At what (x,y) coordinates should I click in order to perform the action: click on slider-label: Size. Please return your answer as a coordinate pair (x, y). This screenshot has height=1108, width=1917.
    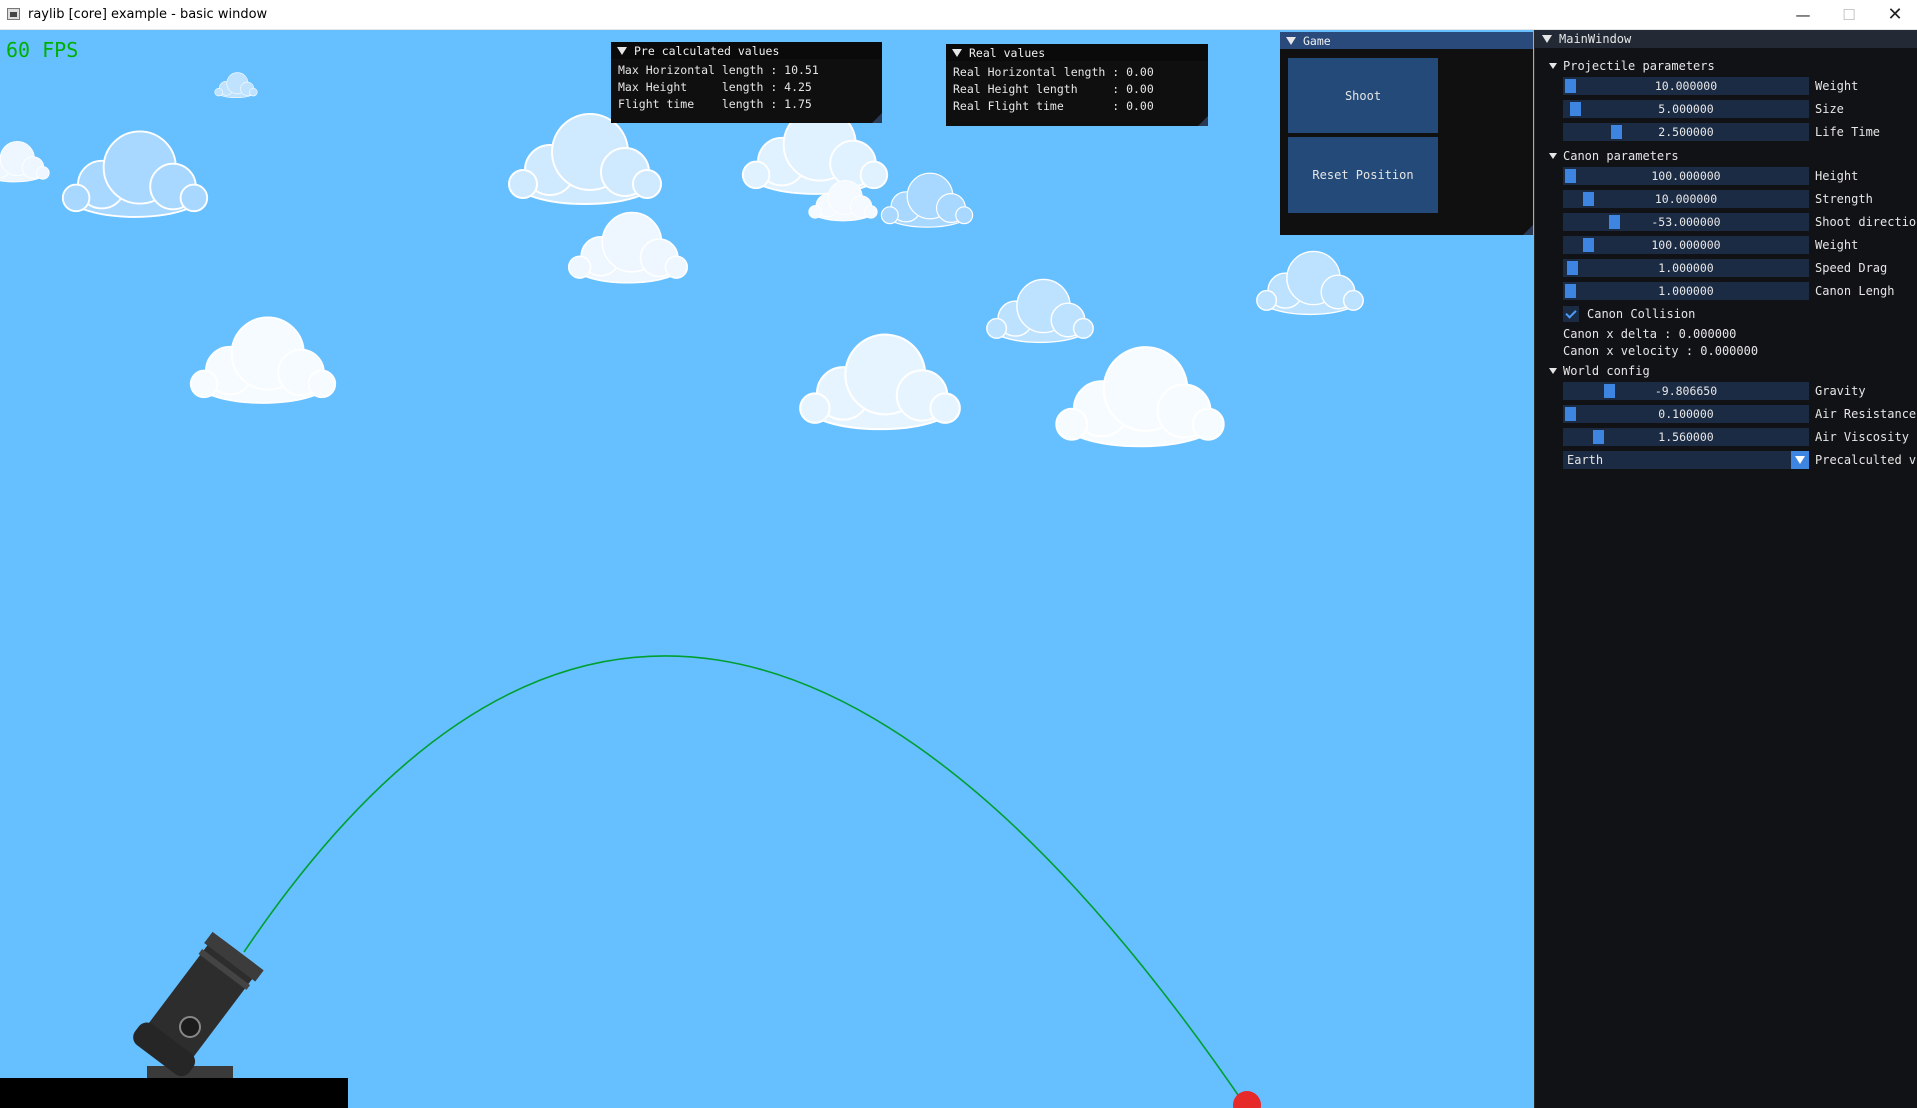
    Looking at the image, I should click on (1829, 109).